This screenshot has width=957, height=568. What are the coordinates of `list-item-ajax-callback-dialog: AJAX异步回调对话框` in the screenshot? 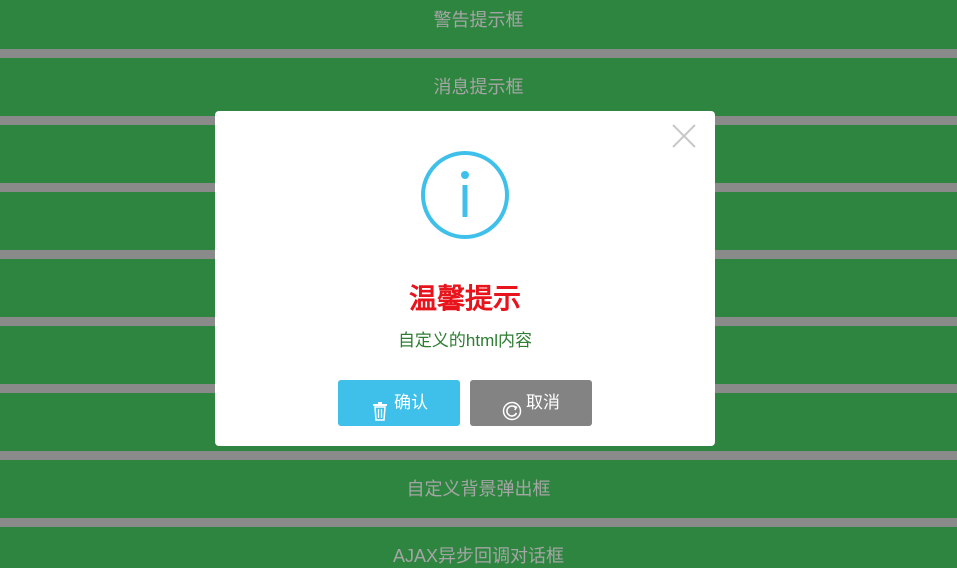 It's located at (478, 547).